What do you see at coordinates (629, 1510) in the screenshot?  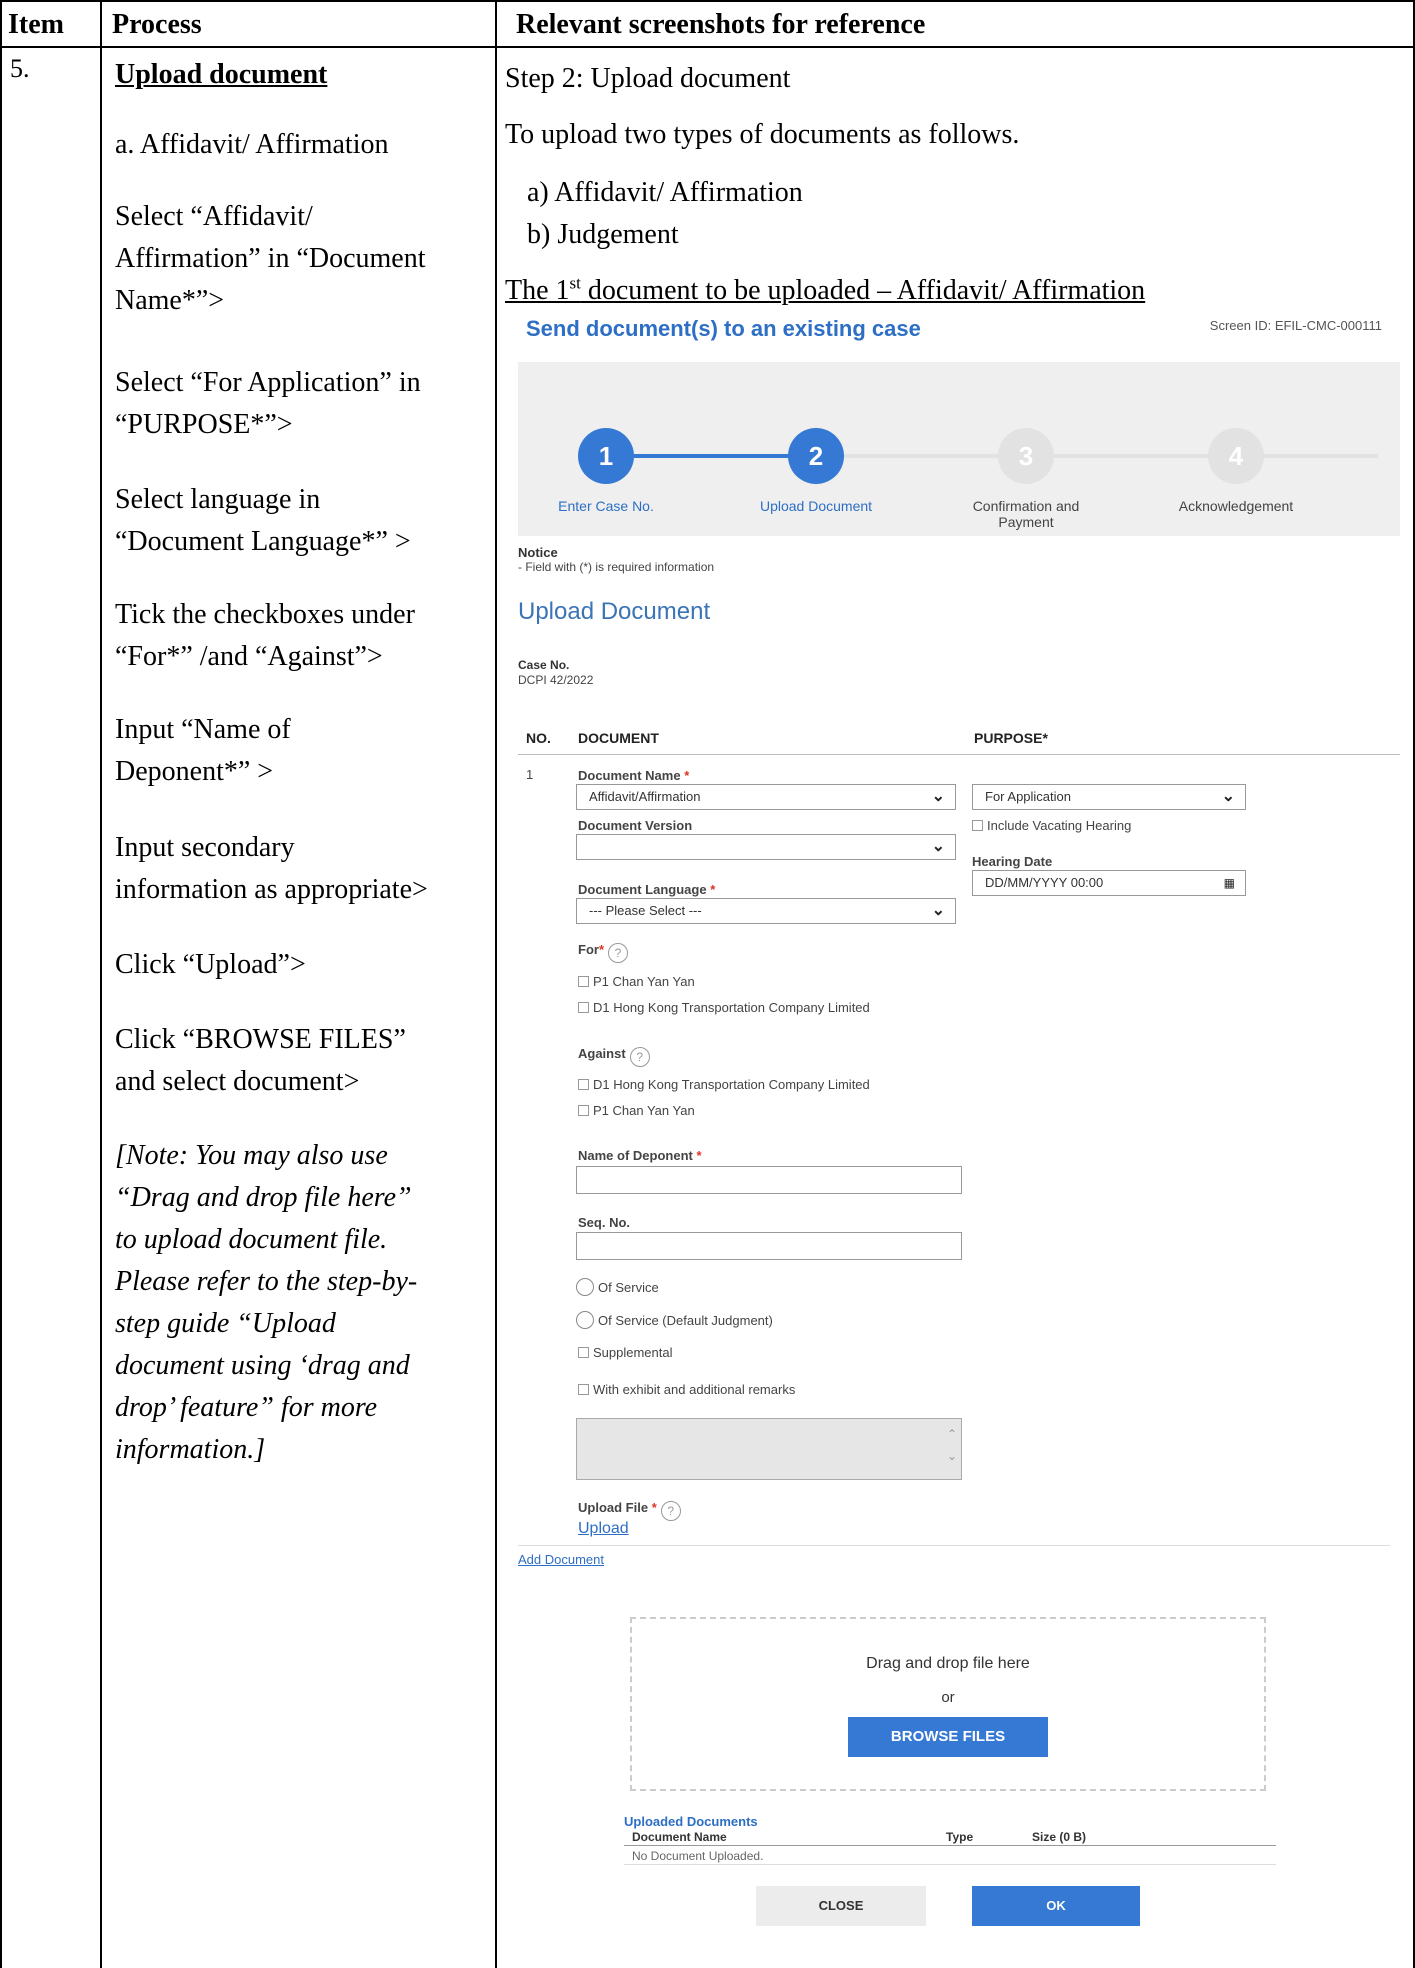 I see `upload-file-label: Upload File *?` at bounding box center [629, 1510].